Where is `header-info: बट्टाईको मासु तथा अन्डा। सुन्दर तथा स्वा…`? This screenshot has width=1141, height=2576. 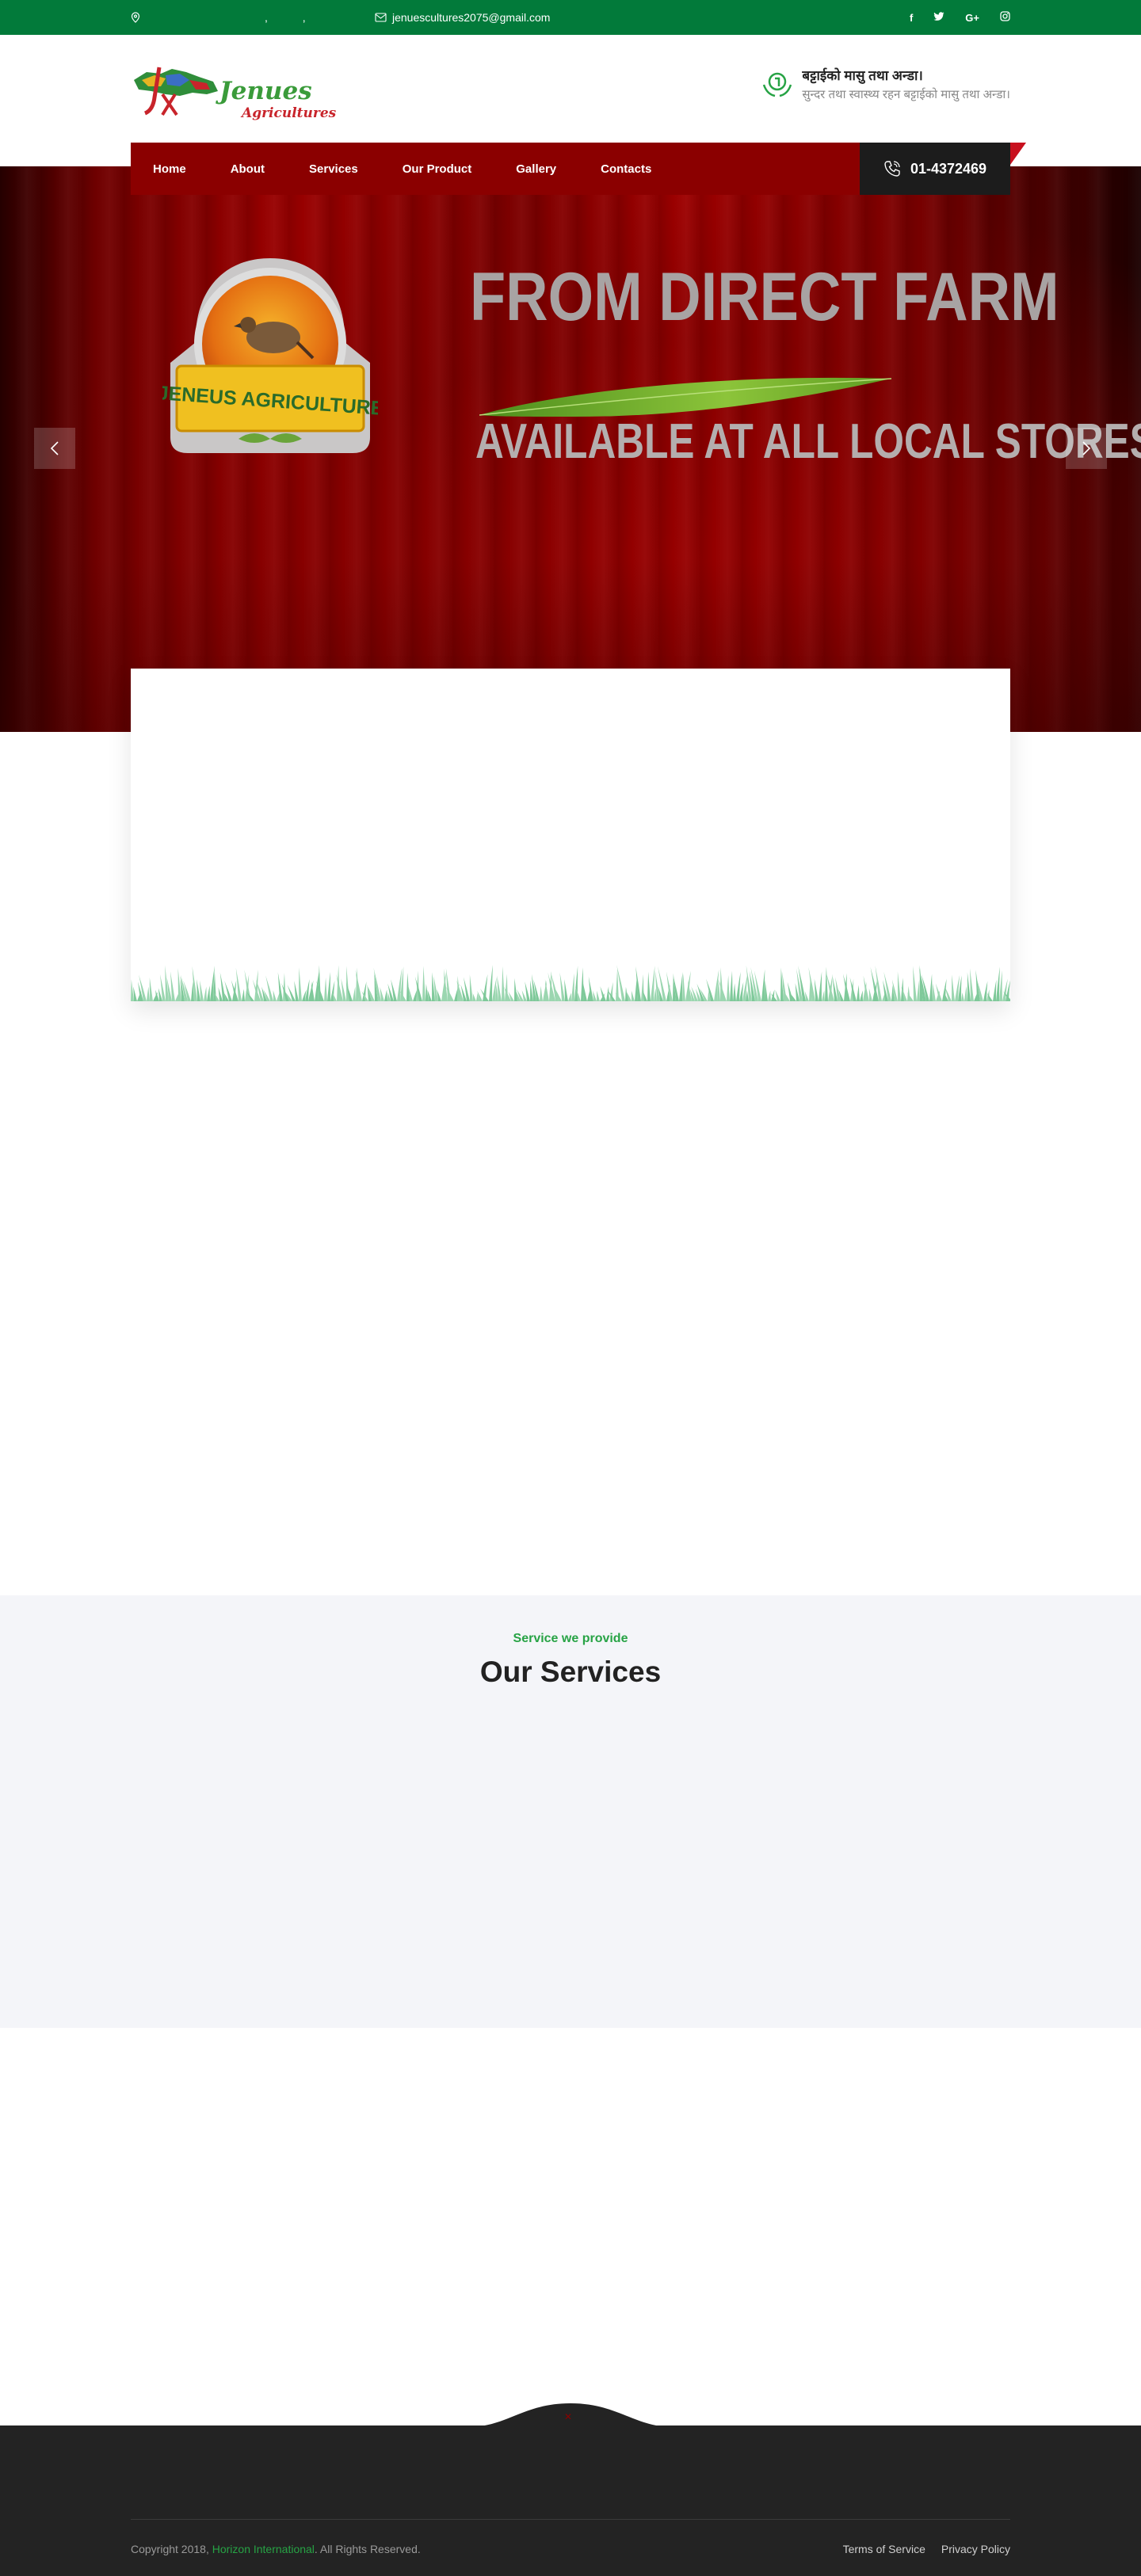
header-info: बट्टाईको मासु तथा अन्डा। सुन्दर तथा स्वा… is located at coordinates (885, 89).